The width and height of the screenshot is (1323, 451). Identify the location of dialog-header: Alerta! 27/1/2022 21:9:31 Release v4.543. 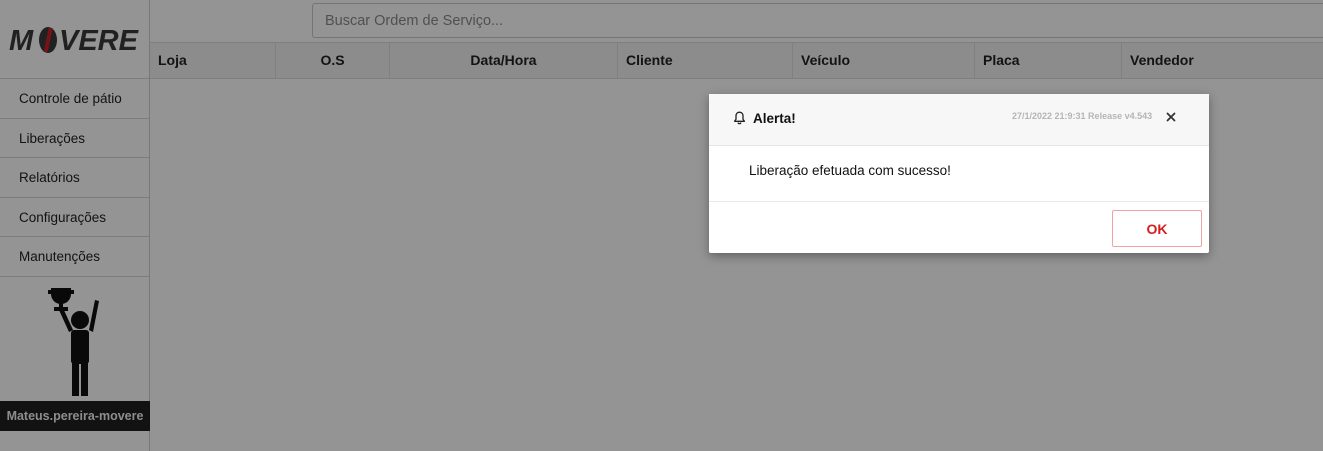
(959, 120).